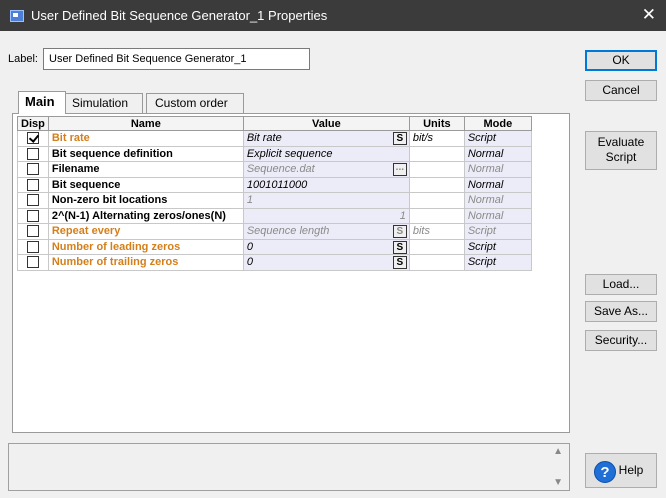  Describe the element at coordinates (280, 169) in the screenshot. I see `param-value-text: Sequence.dat` at that location.